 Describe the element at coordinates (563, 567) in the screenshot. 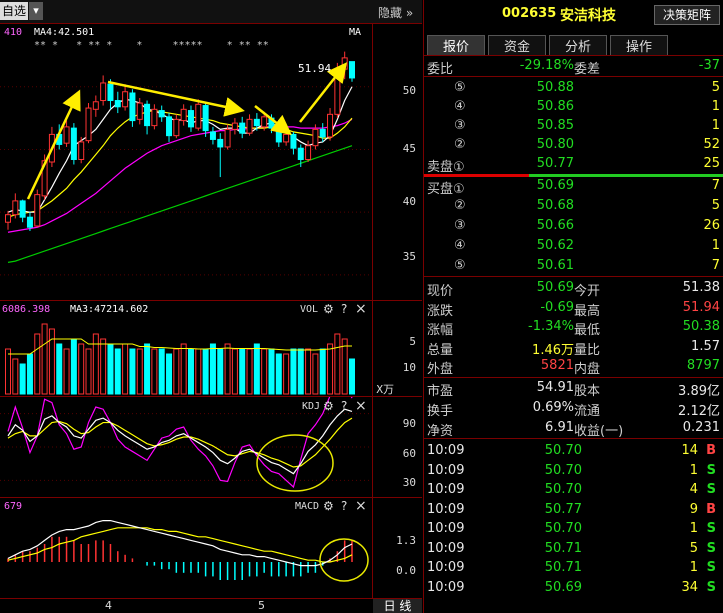

I see `trade-price: 50.71` at that location.